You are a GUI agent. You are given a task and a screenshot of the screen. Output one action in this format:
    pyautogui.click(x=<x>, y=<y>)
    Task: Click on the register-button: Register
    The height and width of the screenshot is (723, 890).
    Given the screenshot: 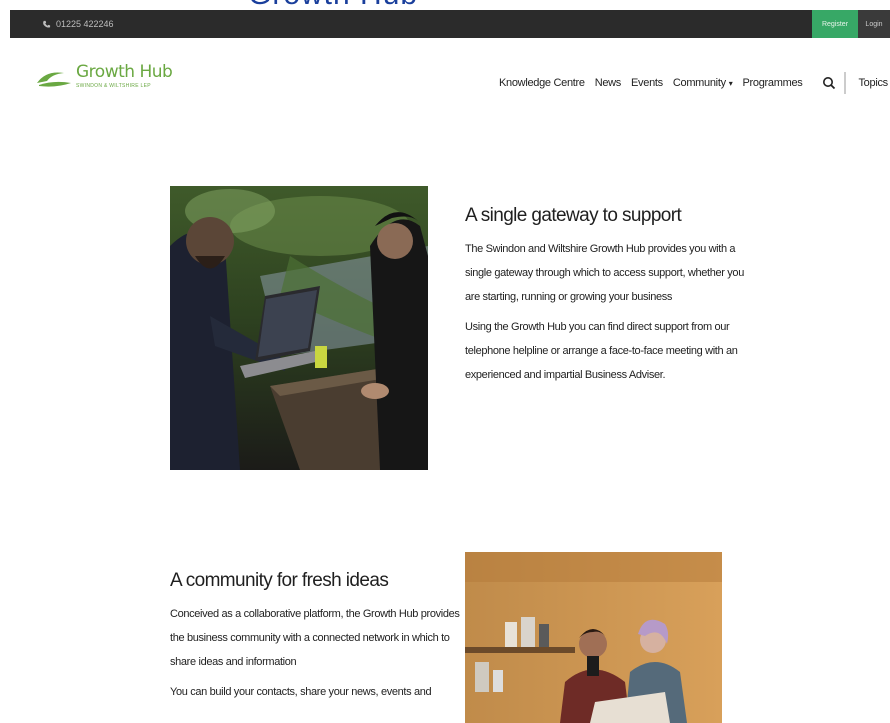 What is the action you would take?
    pyautogui.click(x=835, y=24)
    